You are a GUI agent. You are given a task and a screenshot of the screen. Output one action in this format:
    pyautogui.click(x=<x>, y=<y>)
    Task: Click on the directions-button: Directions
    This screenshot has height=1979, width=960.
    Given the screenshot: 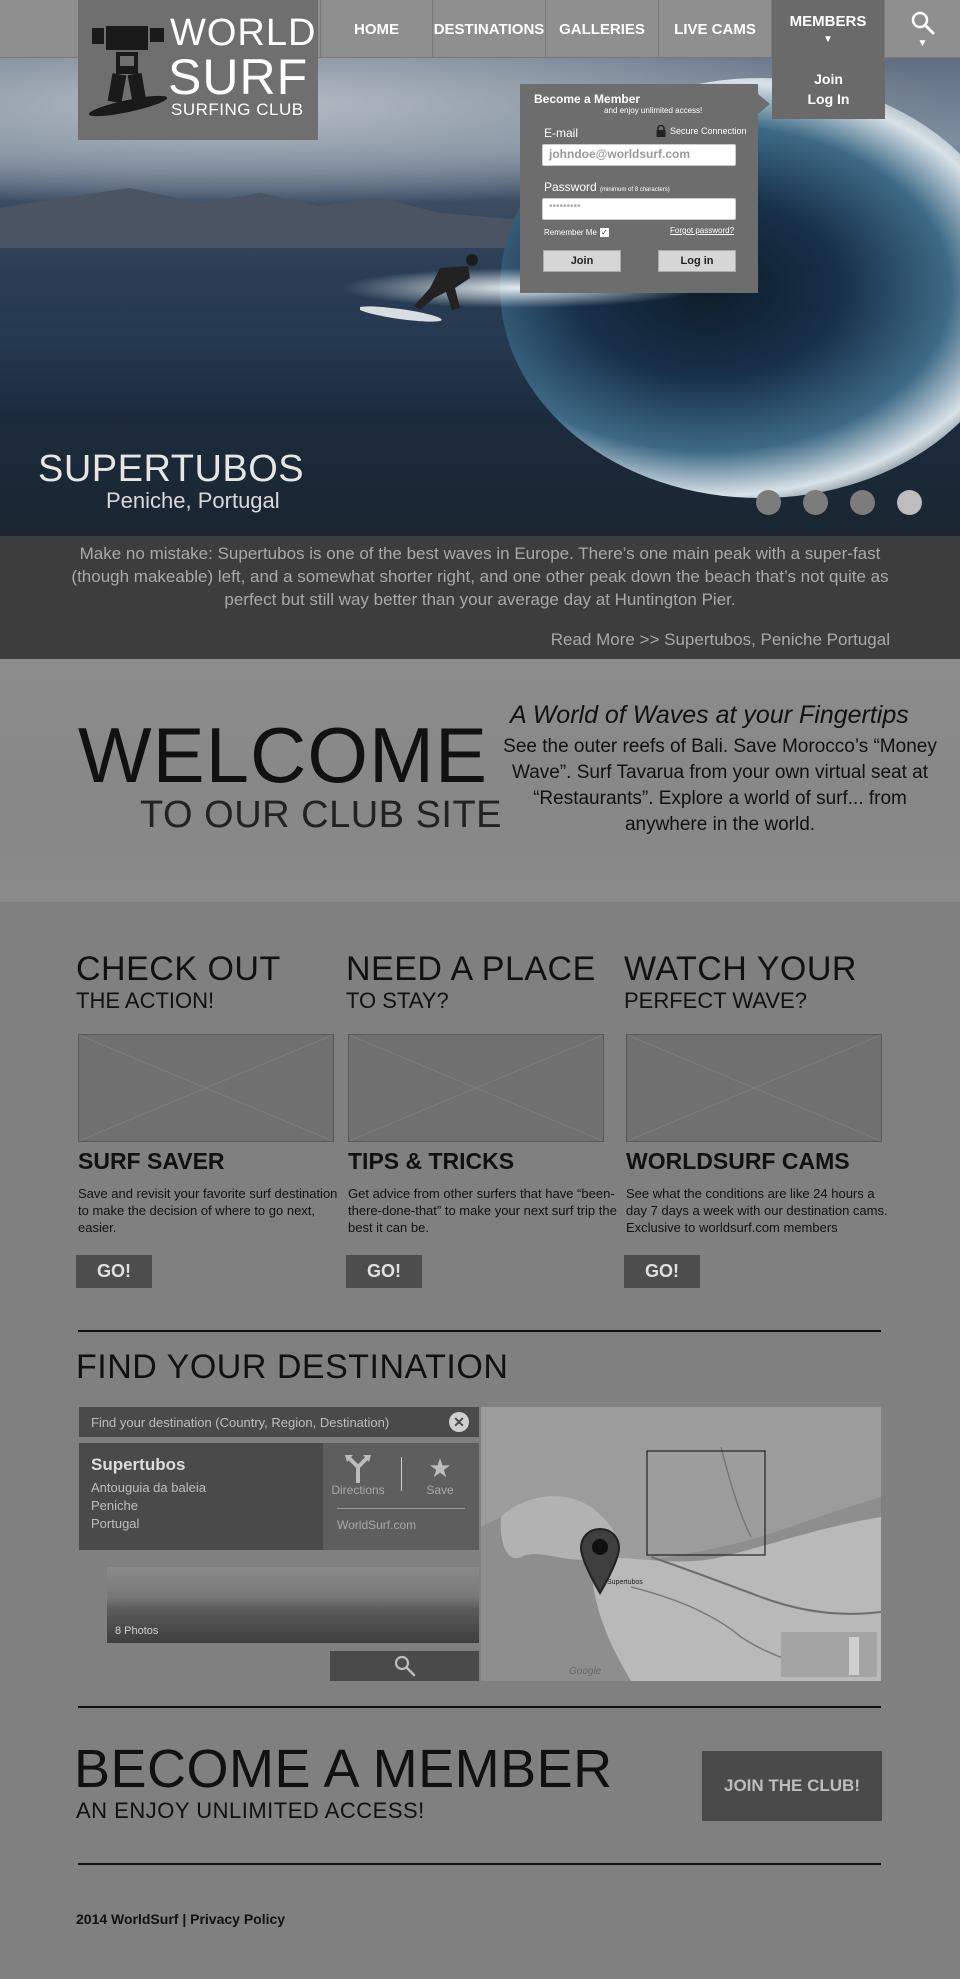 What is the action you would take?
    pyautogui.click(x=358, y=1475)
    